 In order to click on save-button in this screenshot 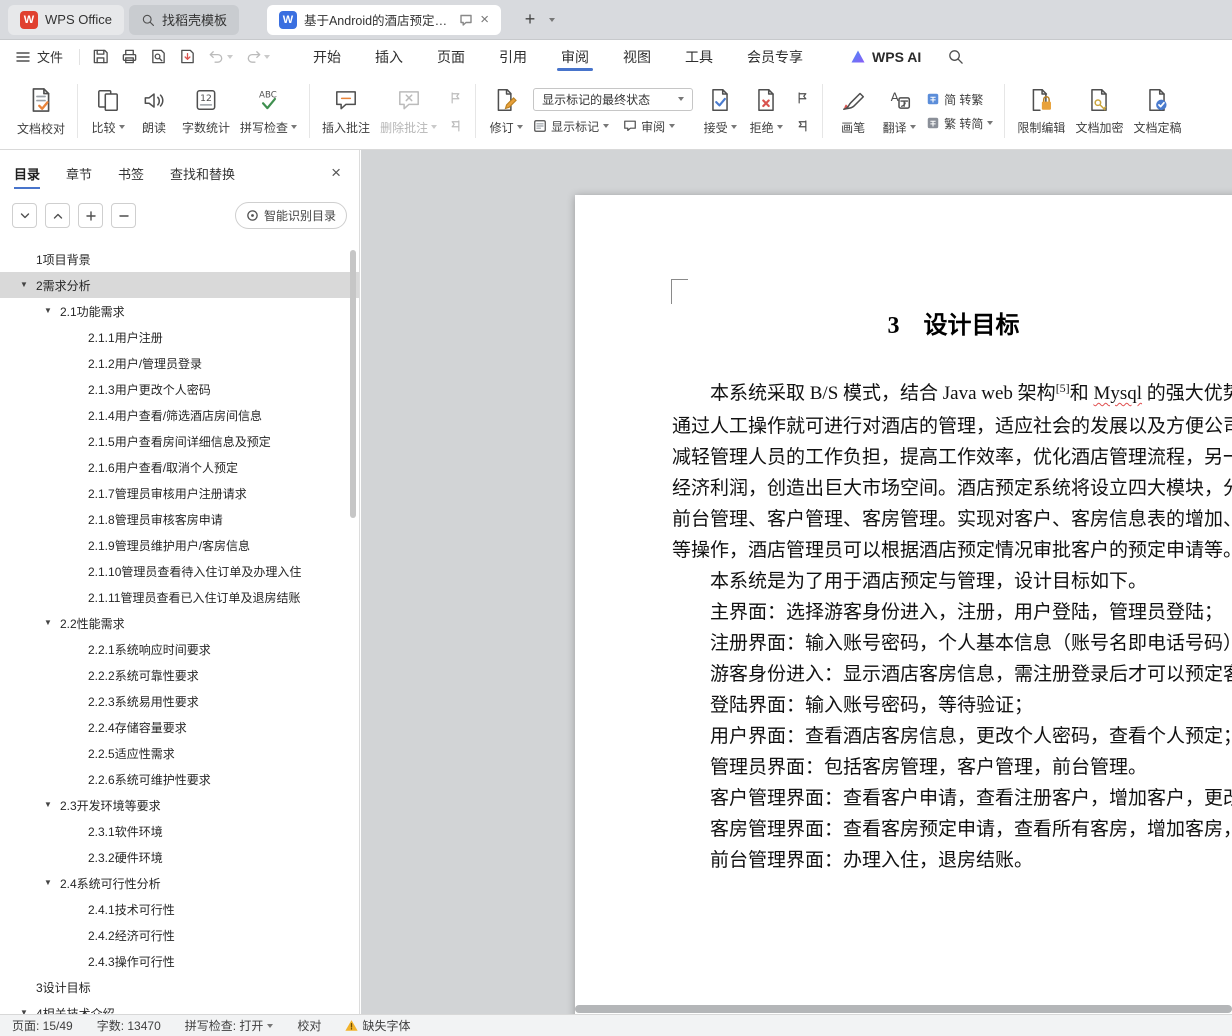, I will do `click(100, 56)`.